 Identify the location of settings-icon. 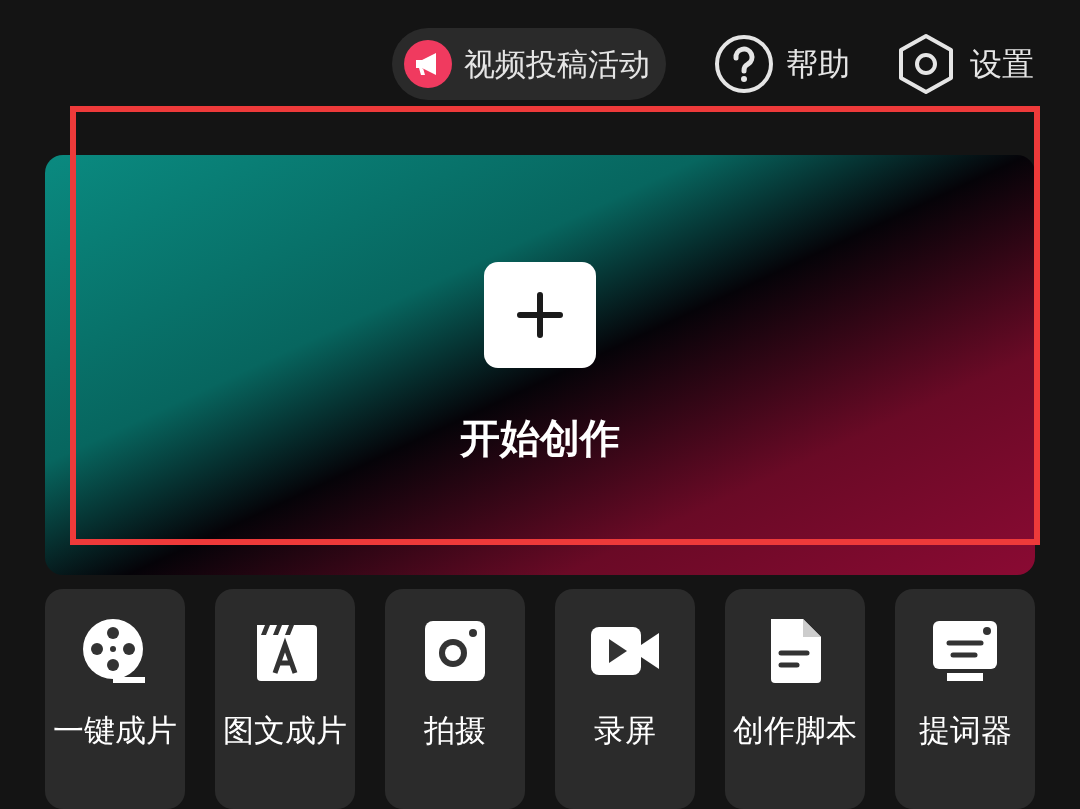
(926, 64).